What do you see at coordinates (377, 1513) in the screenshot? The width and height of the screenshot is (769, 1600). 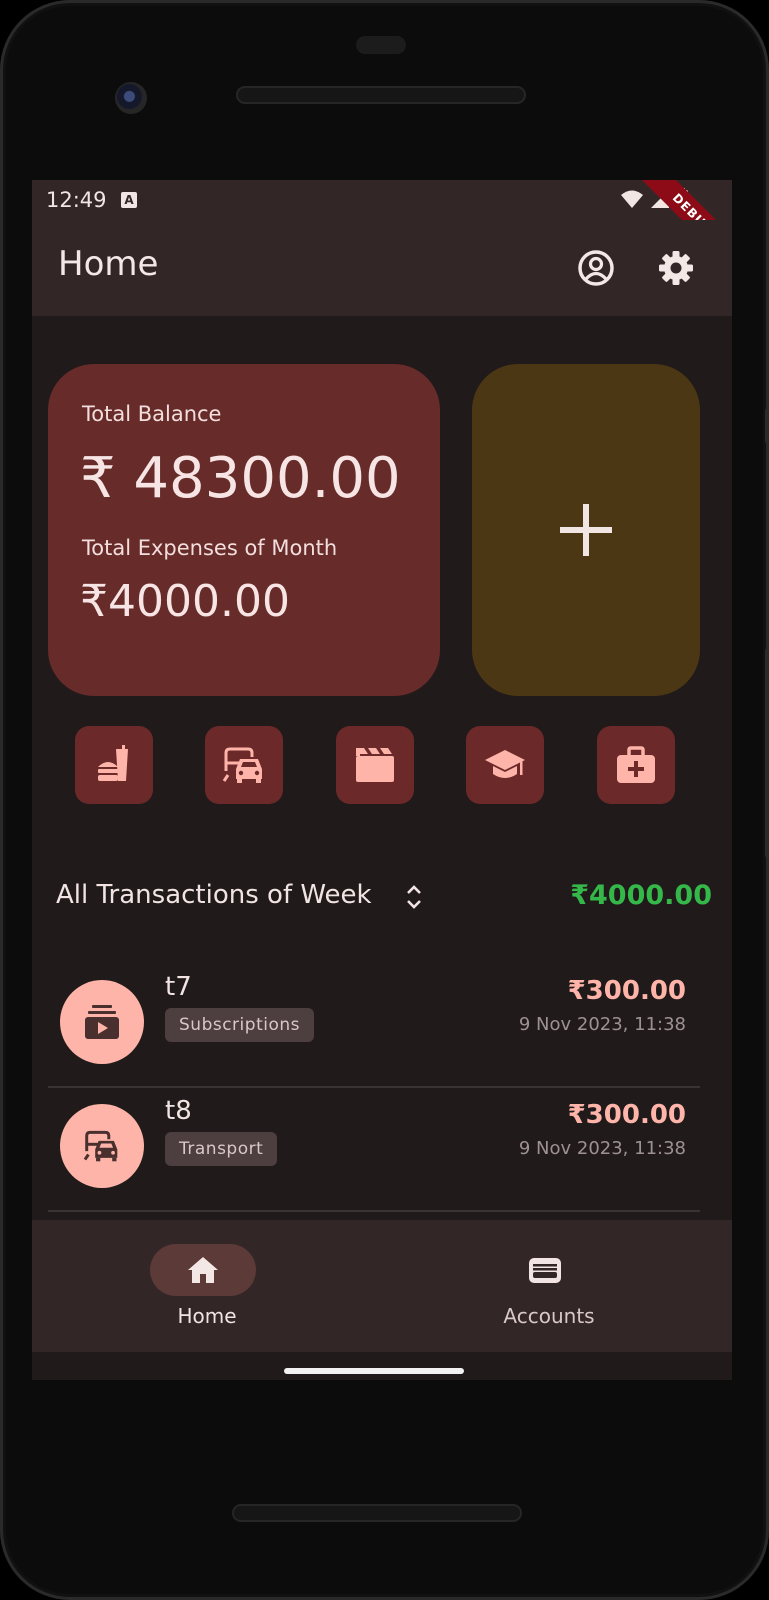 I see `bottom-speaker` at bounding box center [377, 1513].